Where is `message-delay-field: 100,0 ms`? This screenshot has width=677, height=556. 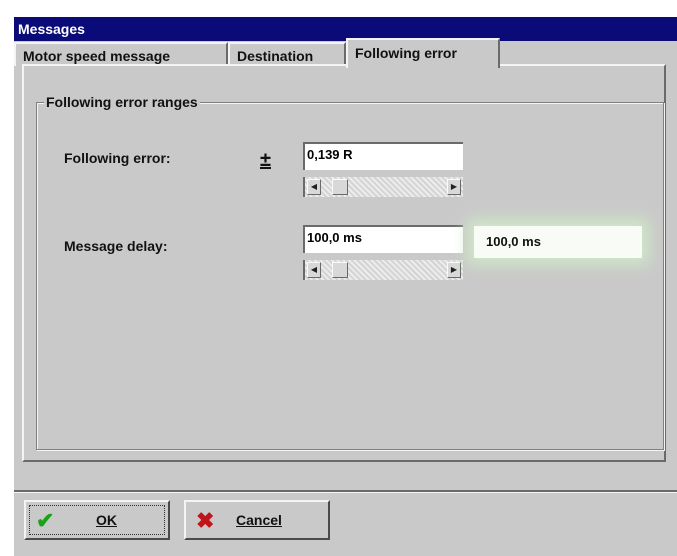 message-delay-field: 100,0 ms is located at coordinates (383, 239).